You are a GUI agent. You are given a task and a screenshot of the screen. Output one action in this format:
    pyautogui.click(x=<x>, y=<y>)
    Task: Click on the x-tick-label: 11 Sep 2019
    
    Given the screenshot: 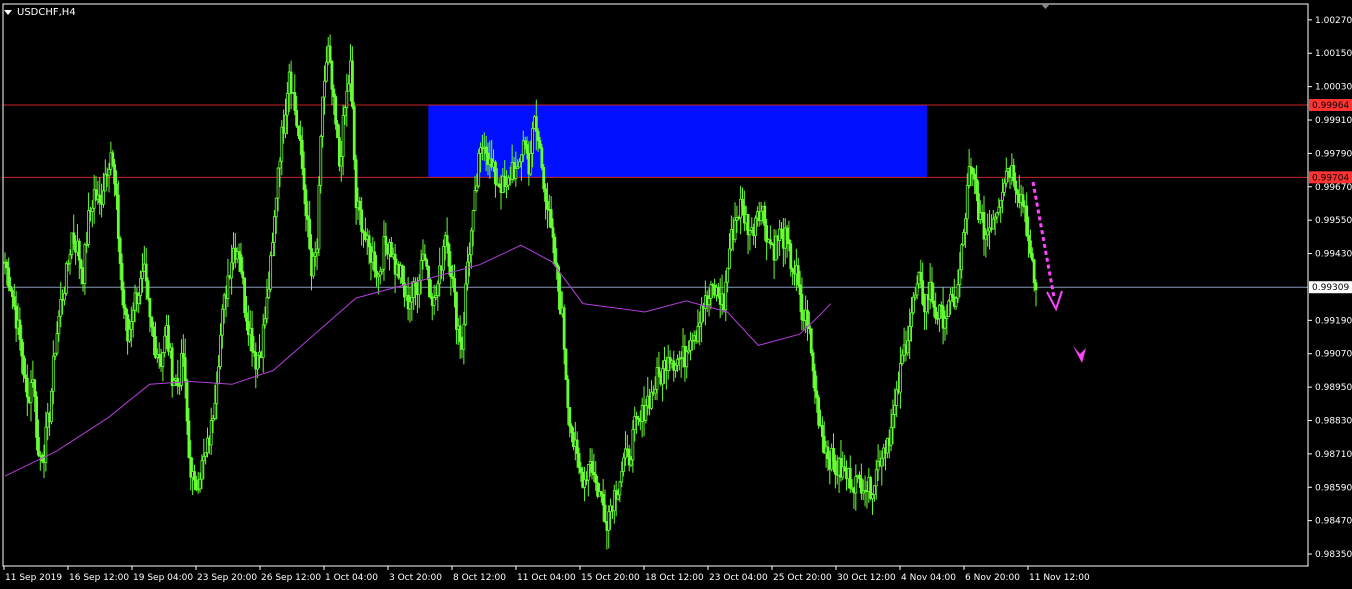 What is the action you would take?
    pyautogui.click(x=33, y=578)
    